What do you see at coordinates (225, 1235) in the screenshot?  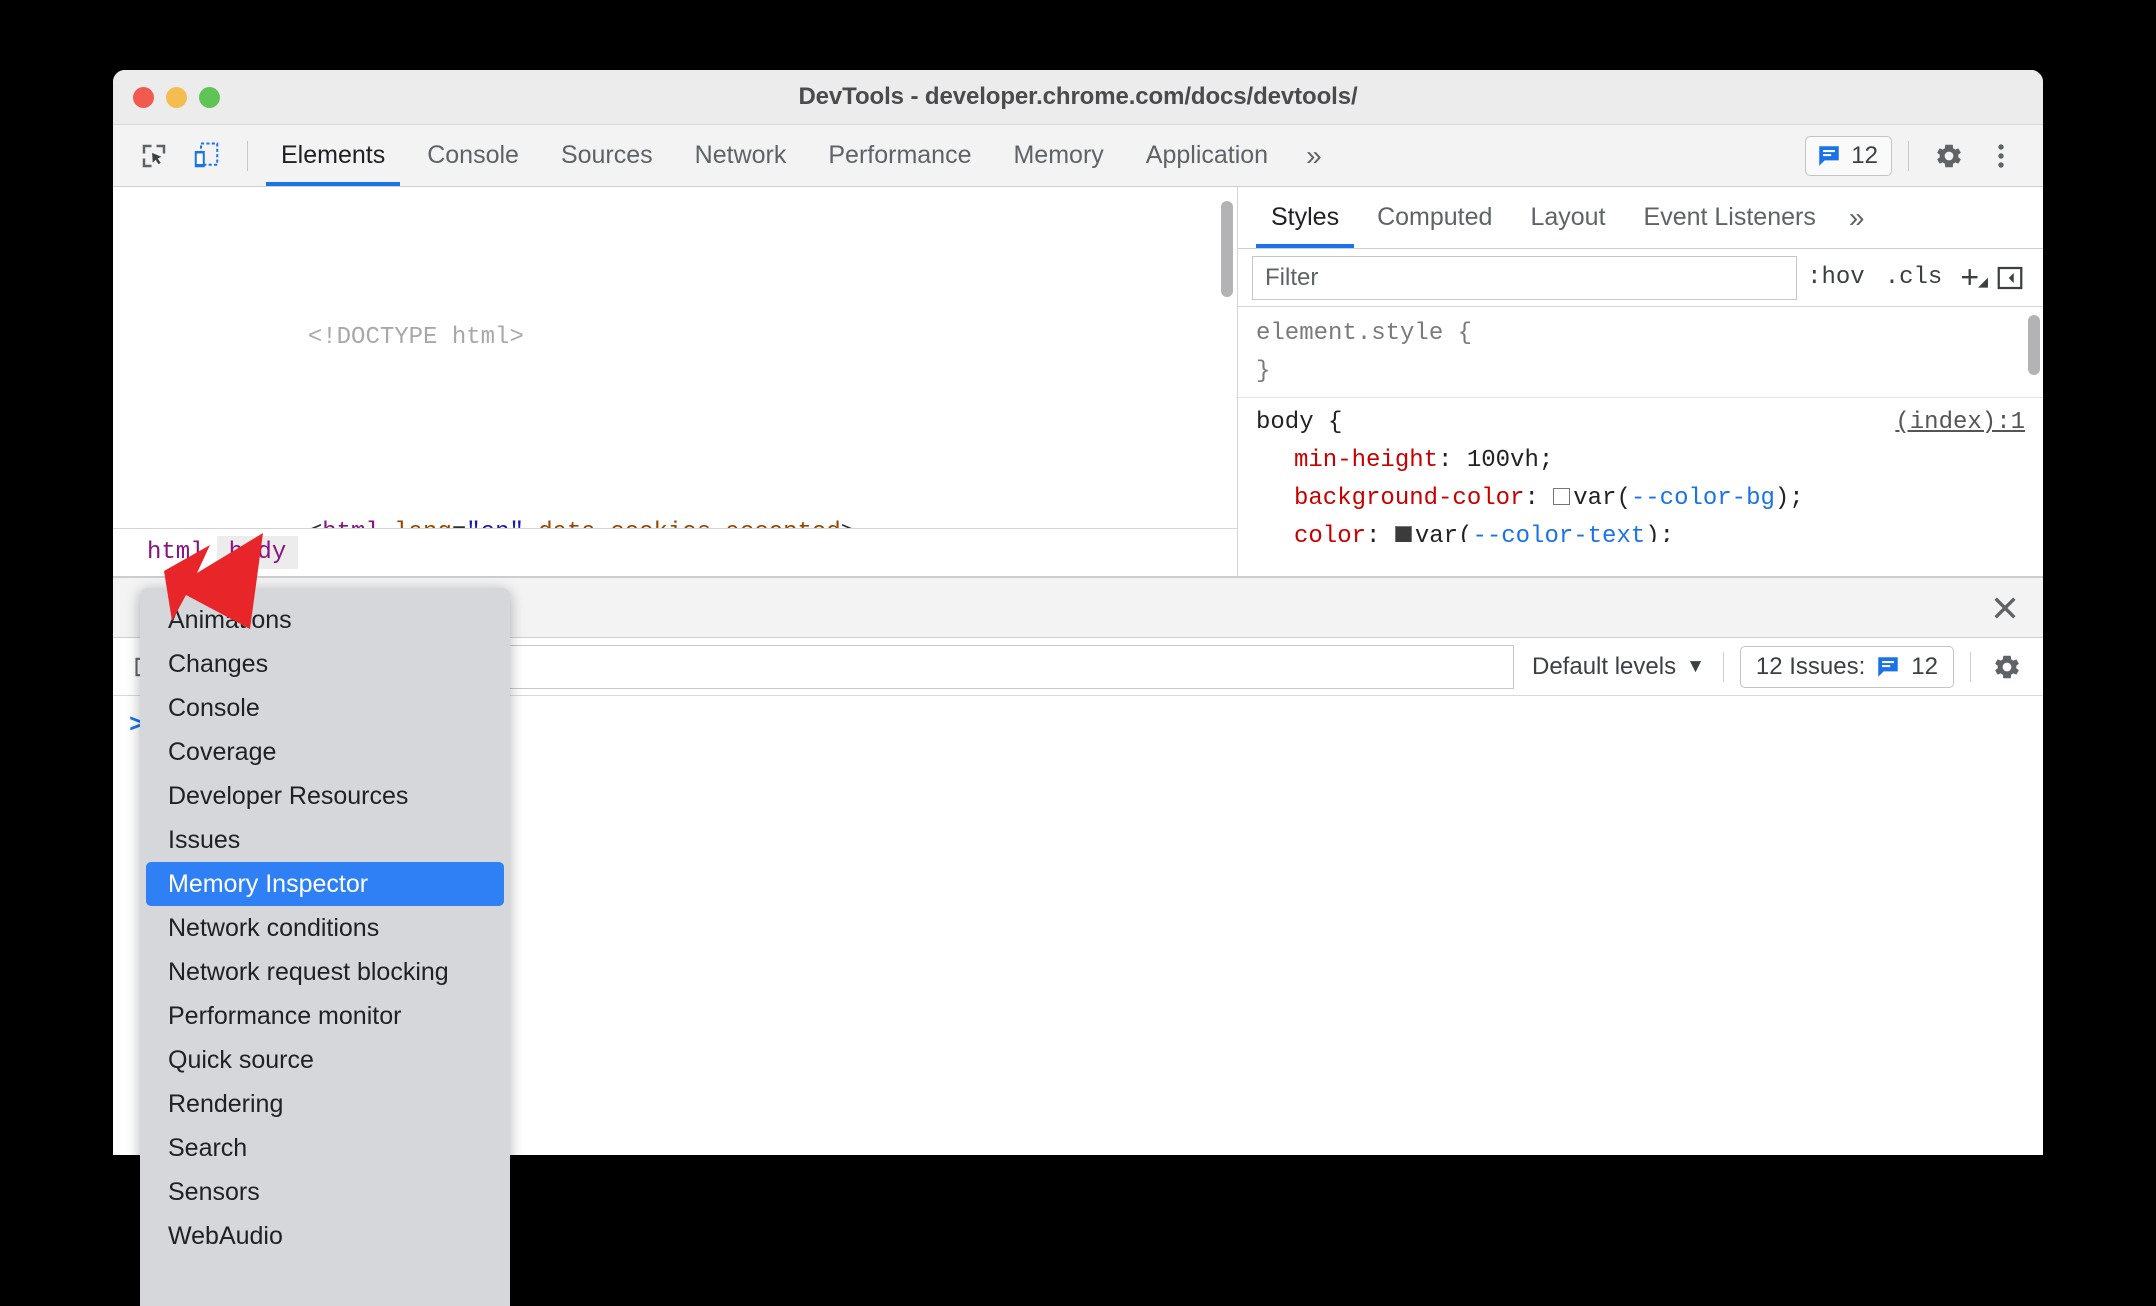 I see `menu-item-webaudio-label: WebAudio` at bounding box center [225, 1235].